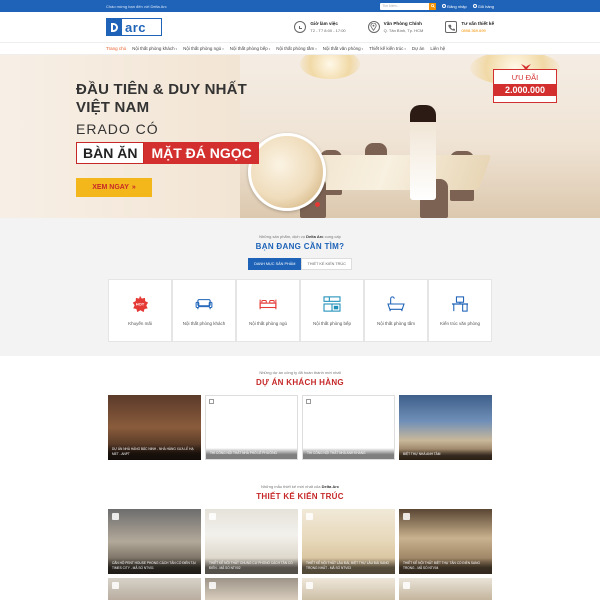 This screenshot has height=600, width=600. I want to click on category-kitchen: Nội thất phòng bếp, so click(332, 310).